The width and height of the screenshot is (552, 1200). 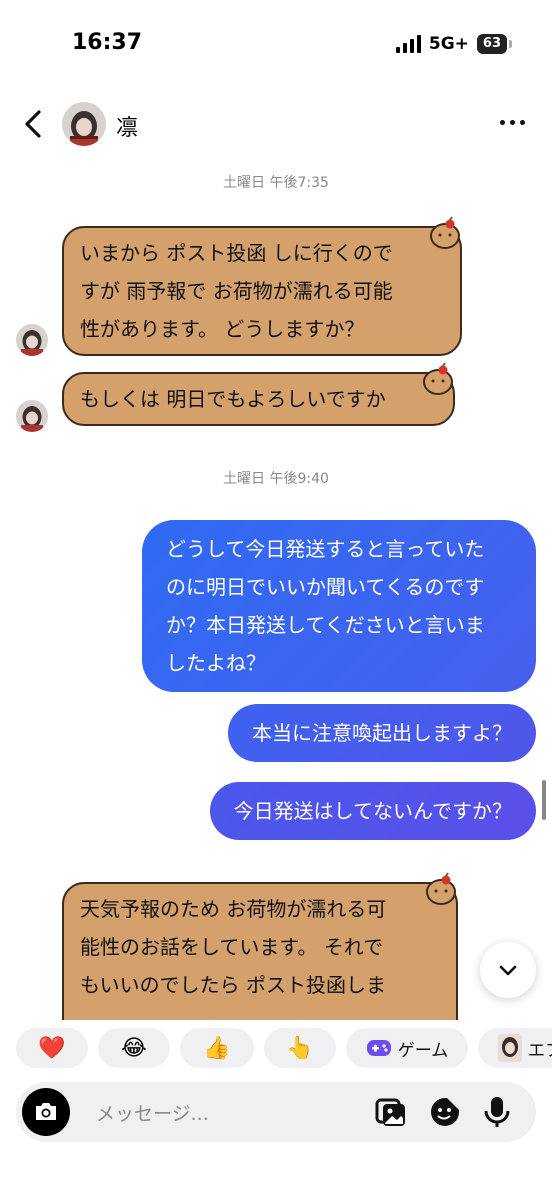 What do you see at coordinates (325, 625) in the screenshot?
I see `message-line: か？本日発送してくださいと言いま` at bounding box center [325, 625].